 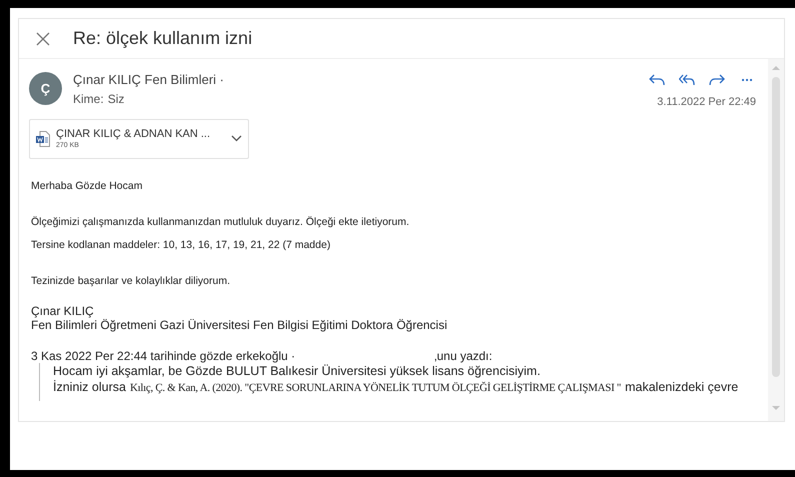 I want to click on body-paragraph: Ölçeğimizi çalışmanızda kullanmanızdan mutluluk duyarız. Ölçeği ekte iletiyorum., so click(x=220, y=221).